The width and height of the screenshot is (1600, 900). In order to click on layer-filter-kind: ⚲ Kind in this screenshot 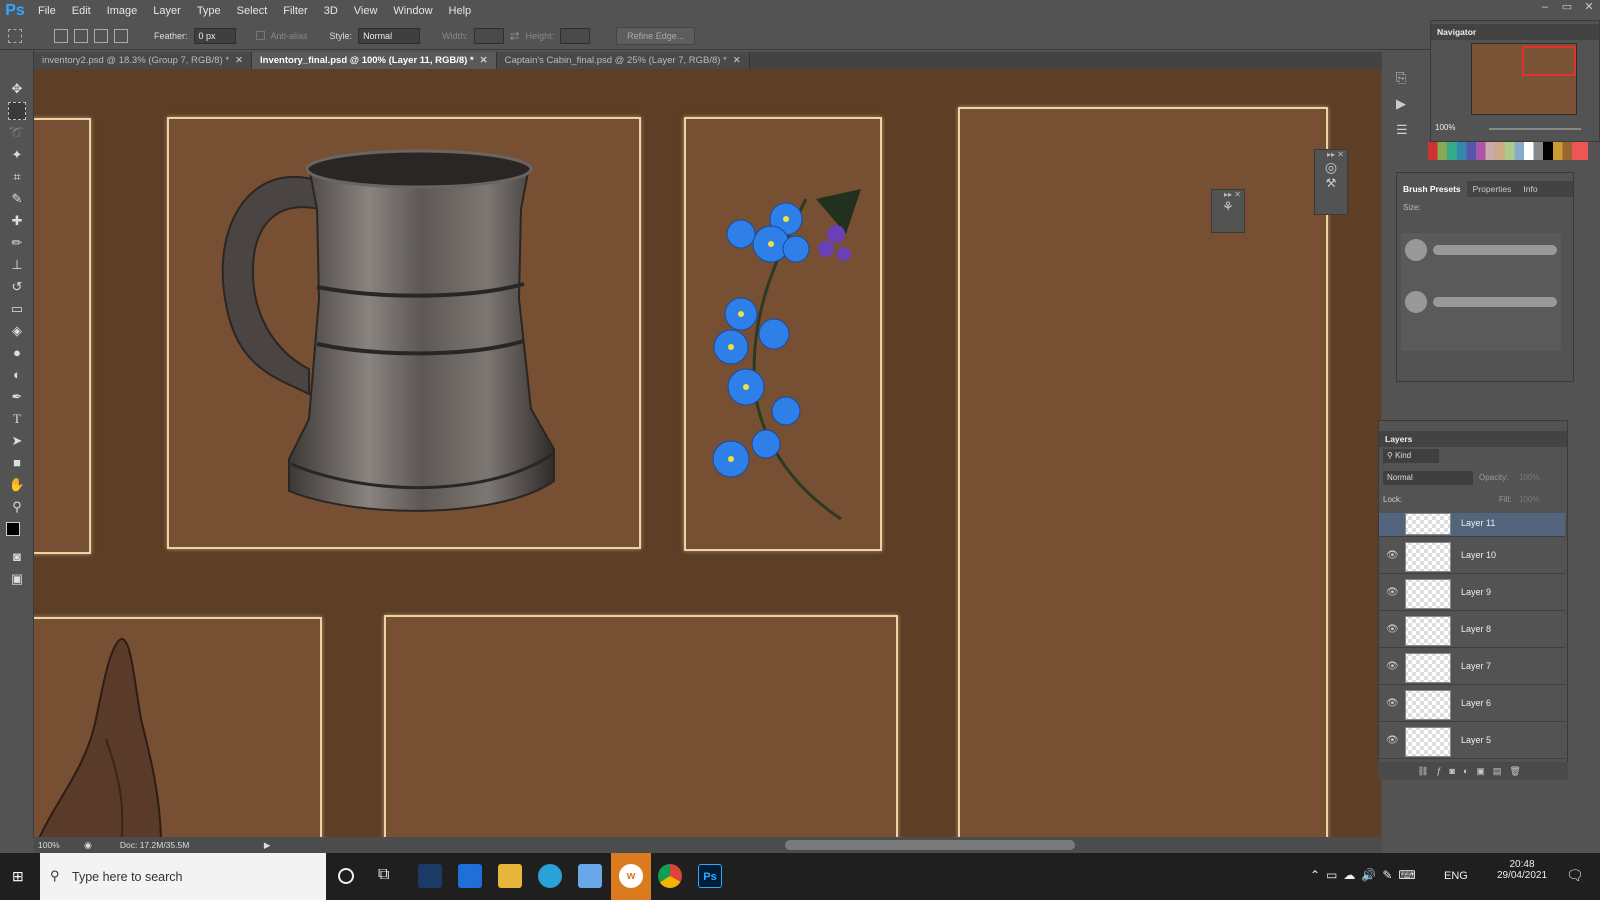, I will do `click(1411, 456)`.